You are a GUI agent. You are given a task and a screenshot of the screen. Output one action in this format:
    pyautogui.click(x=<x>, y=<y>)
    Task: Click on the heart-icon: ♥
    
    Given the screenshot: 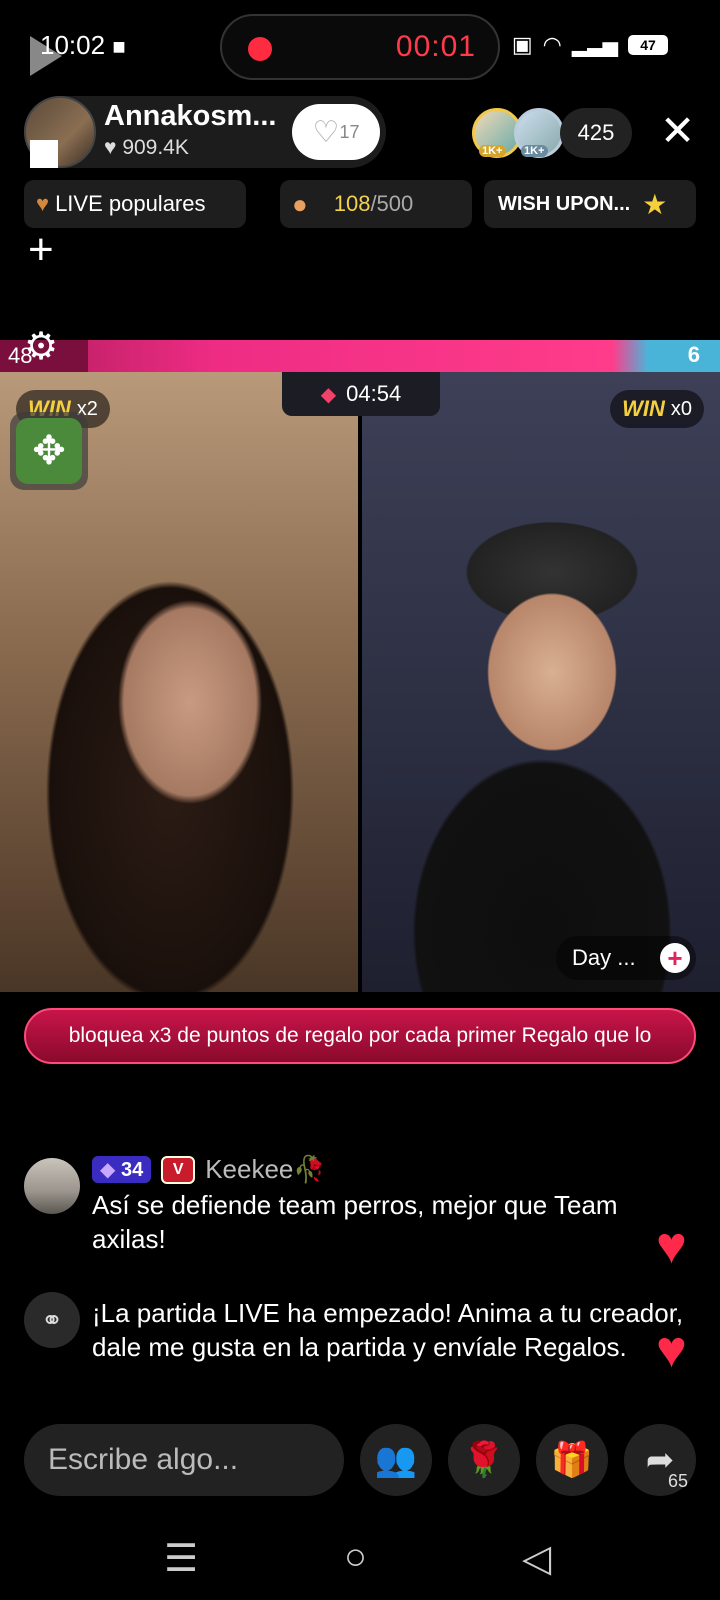 What is the action you would take?
    pyautogui.click(x=110, y=147)
    